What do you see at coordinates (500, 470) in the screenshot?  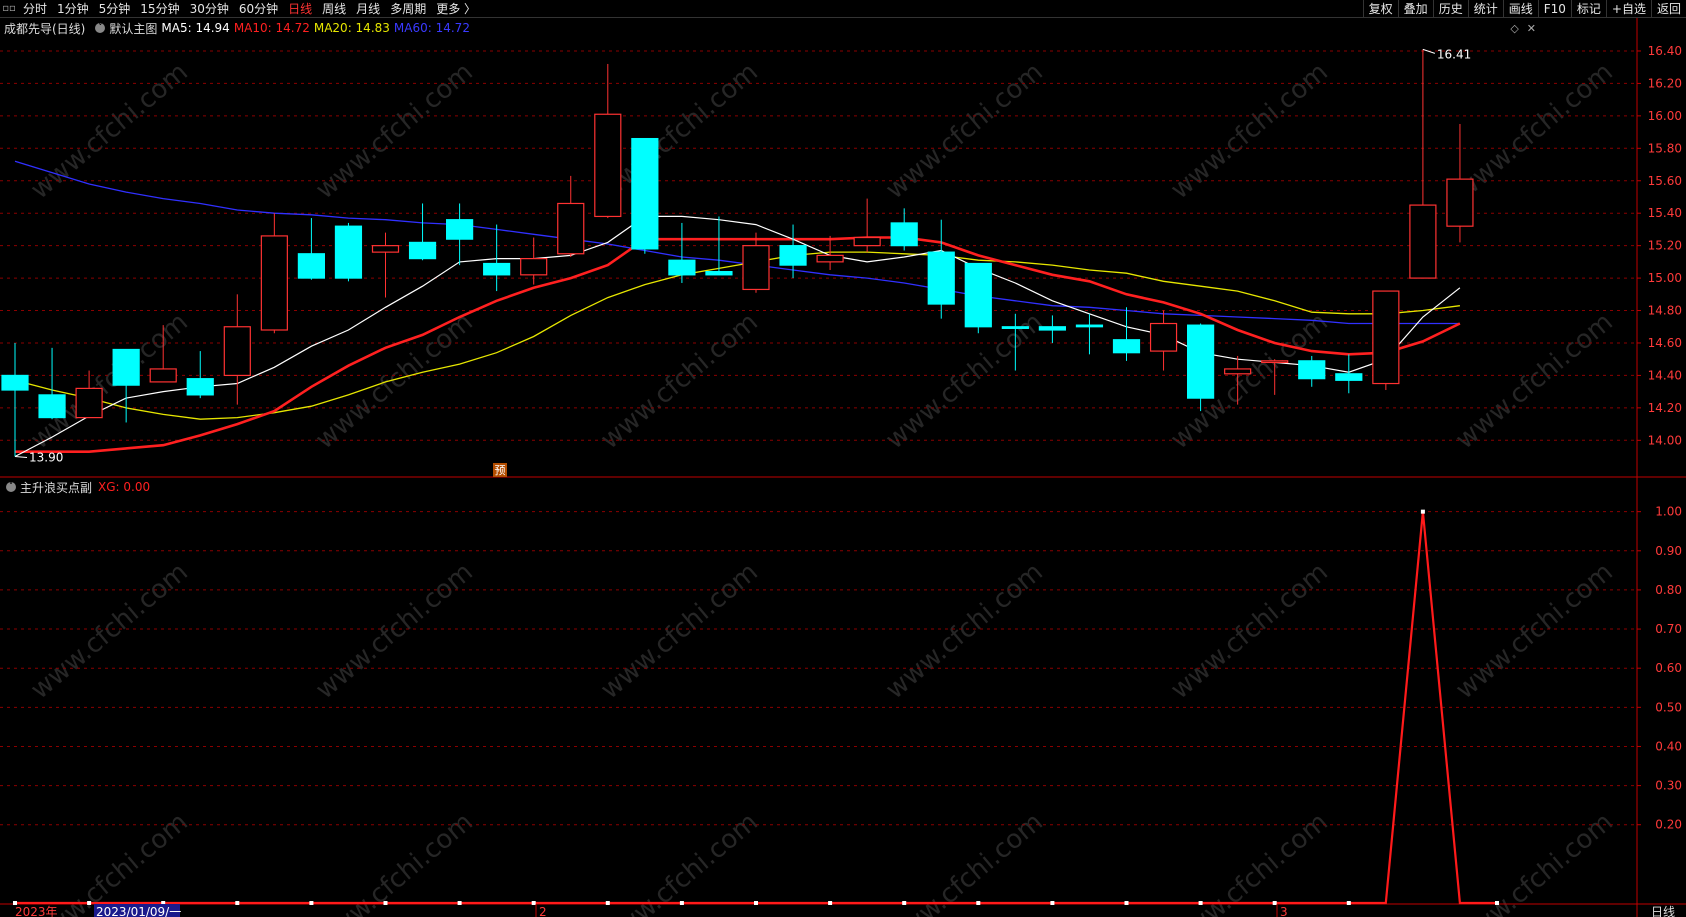 I see `forecast-badge-label: 预` at bounding box center [500, 470].